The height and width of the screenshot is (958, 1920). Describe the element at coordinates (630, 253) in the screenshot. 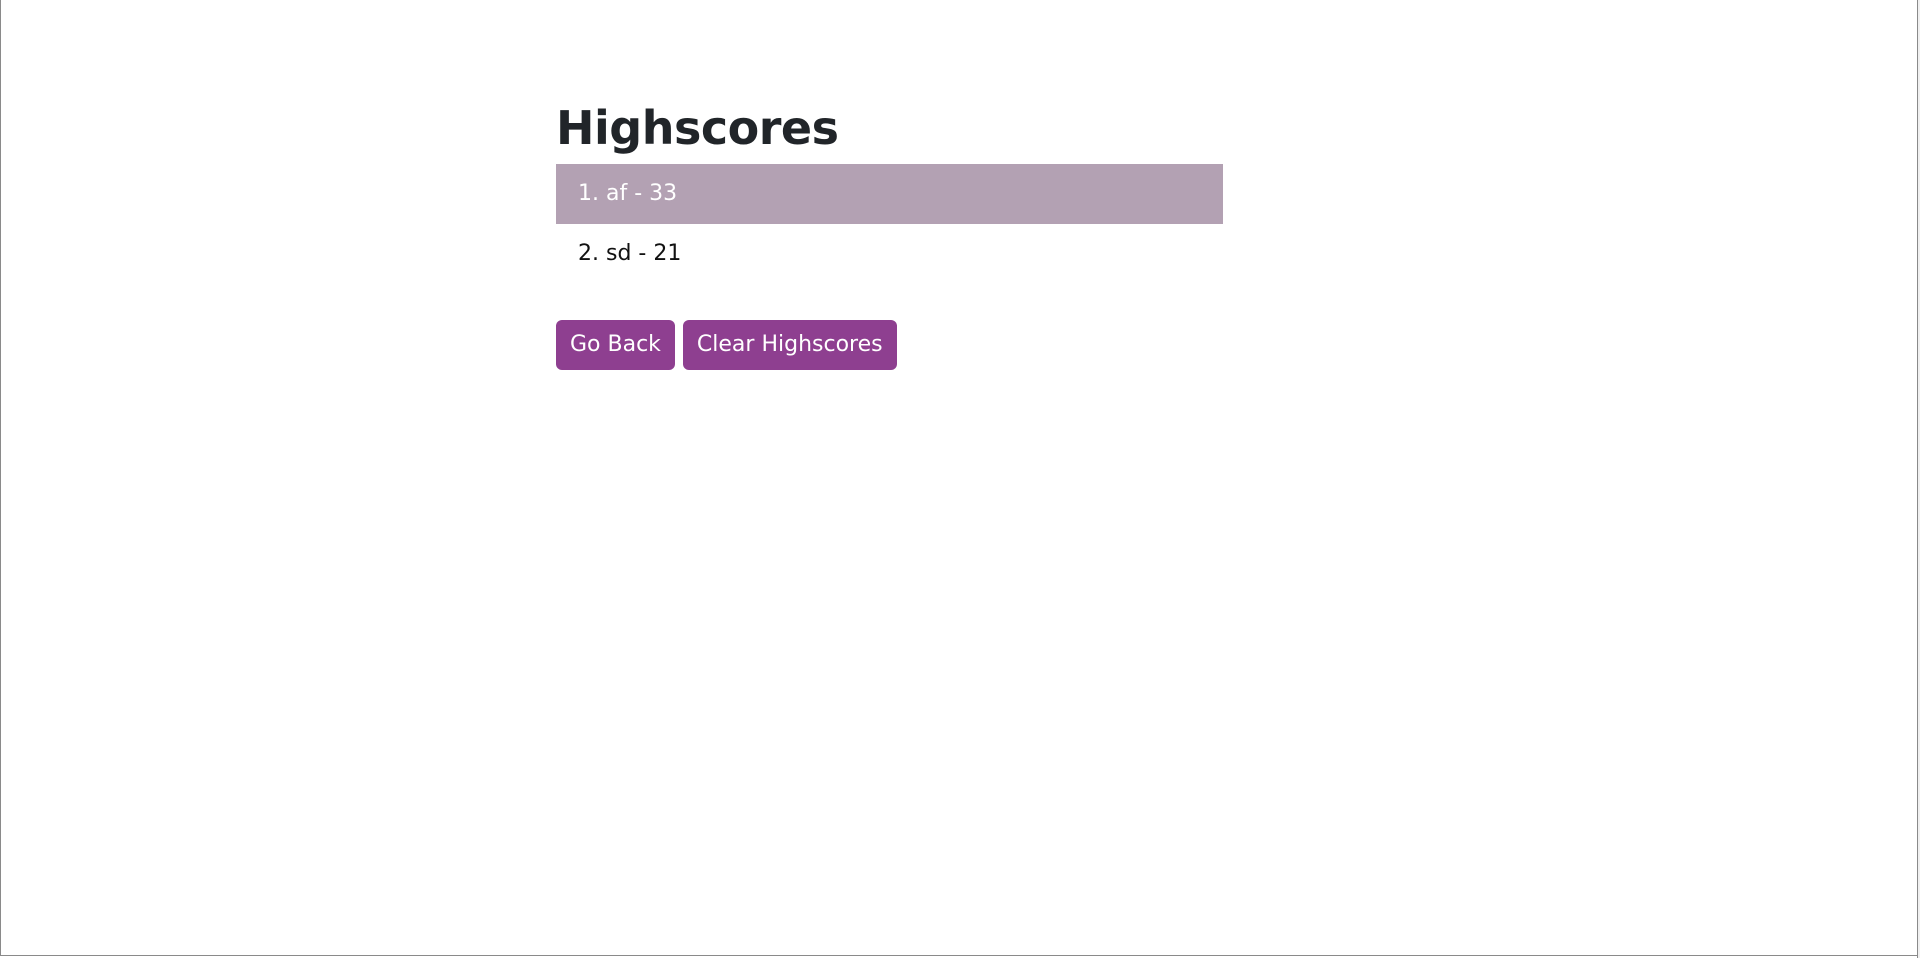

I see `highscore-item-2: 2. sd - 21` at that location.